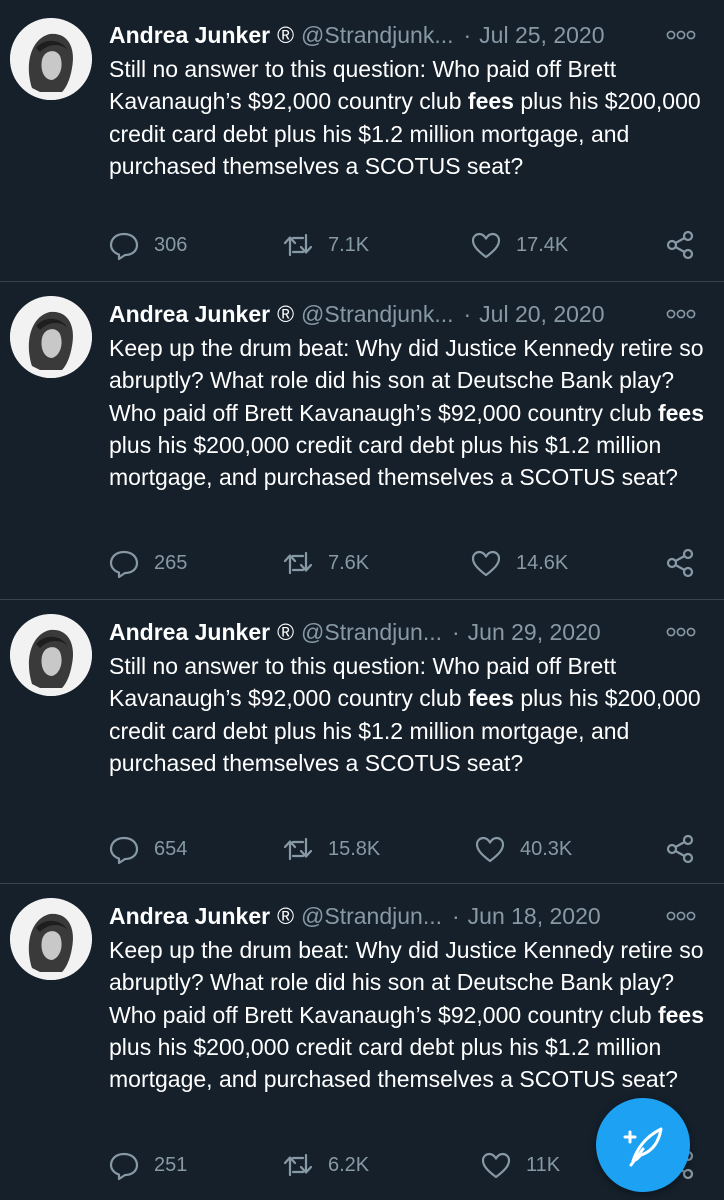  I want to click on compose-tweet-icon, so click(643, 1147).